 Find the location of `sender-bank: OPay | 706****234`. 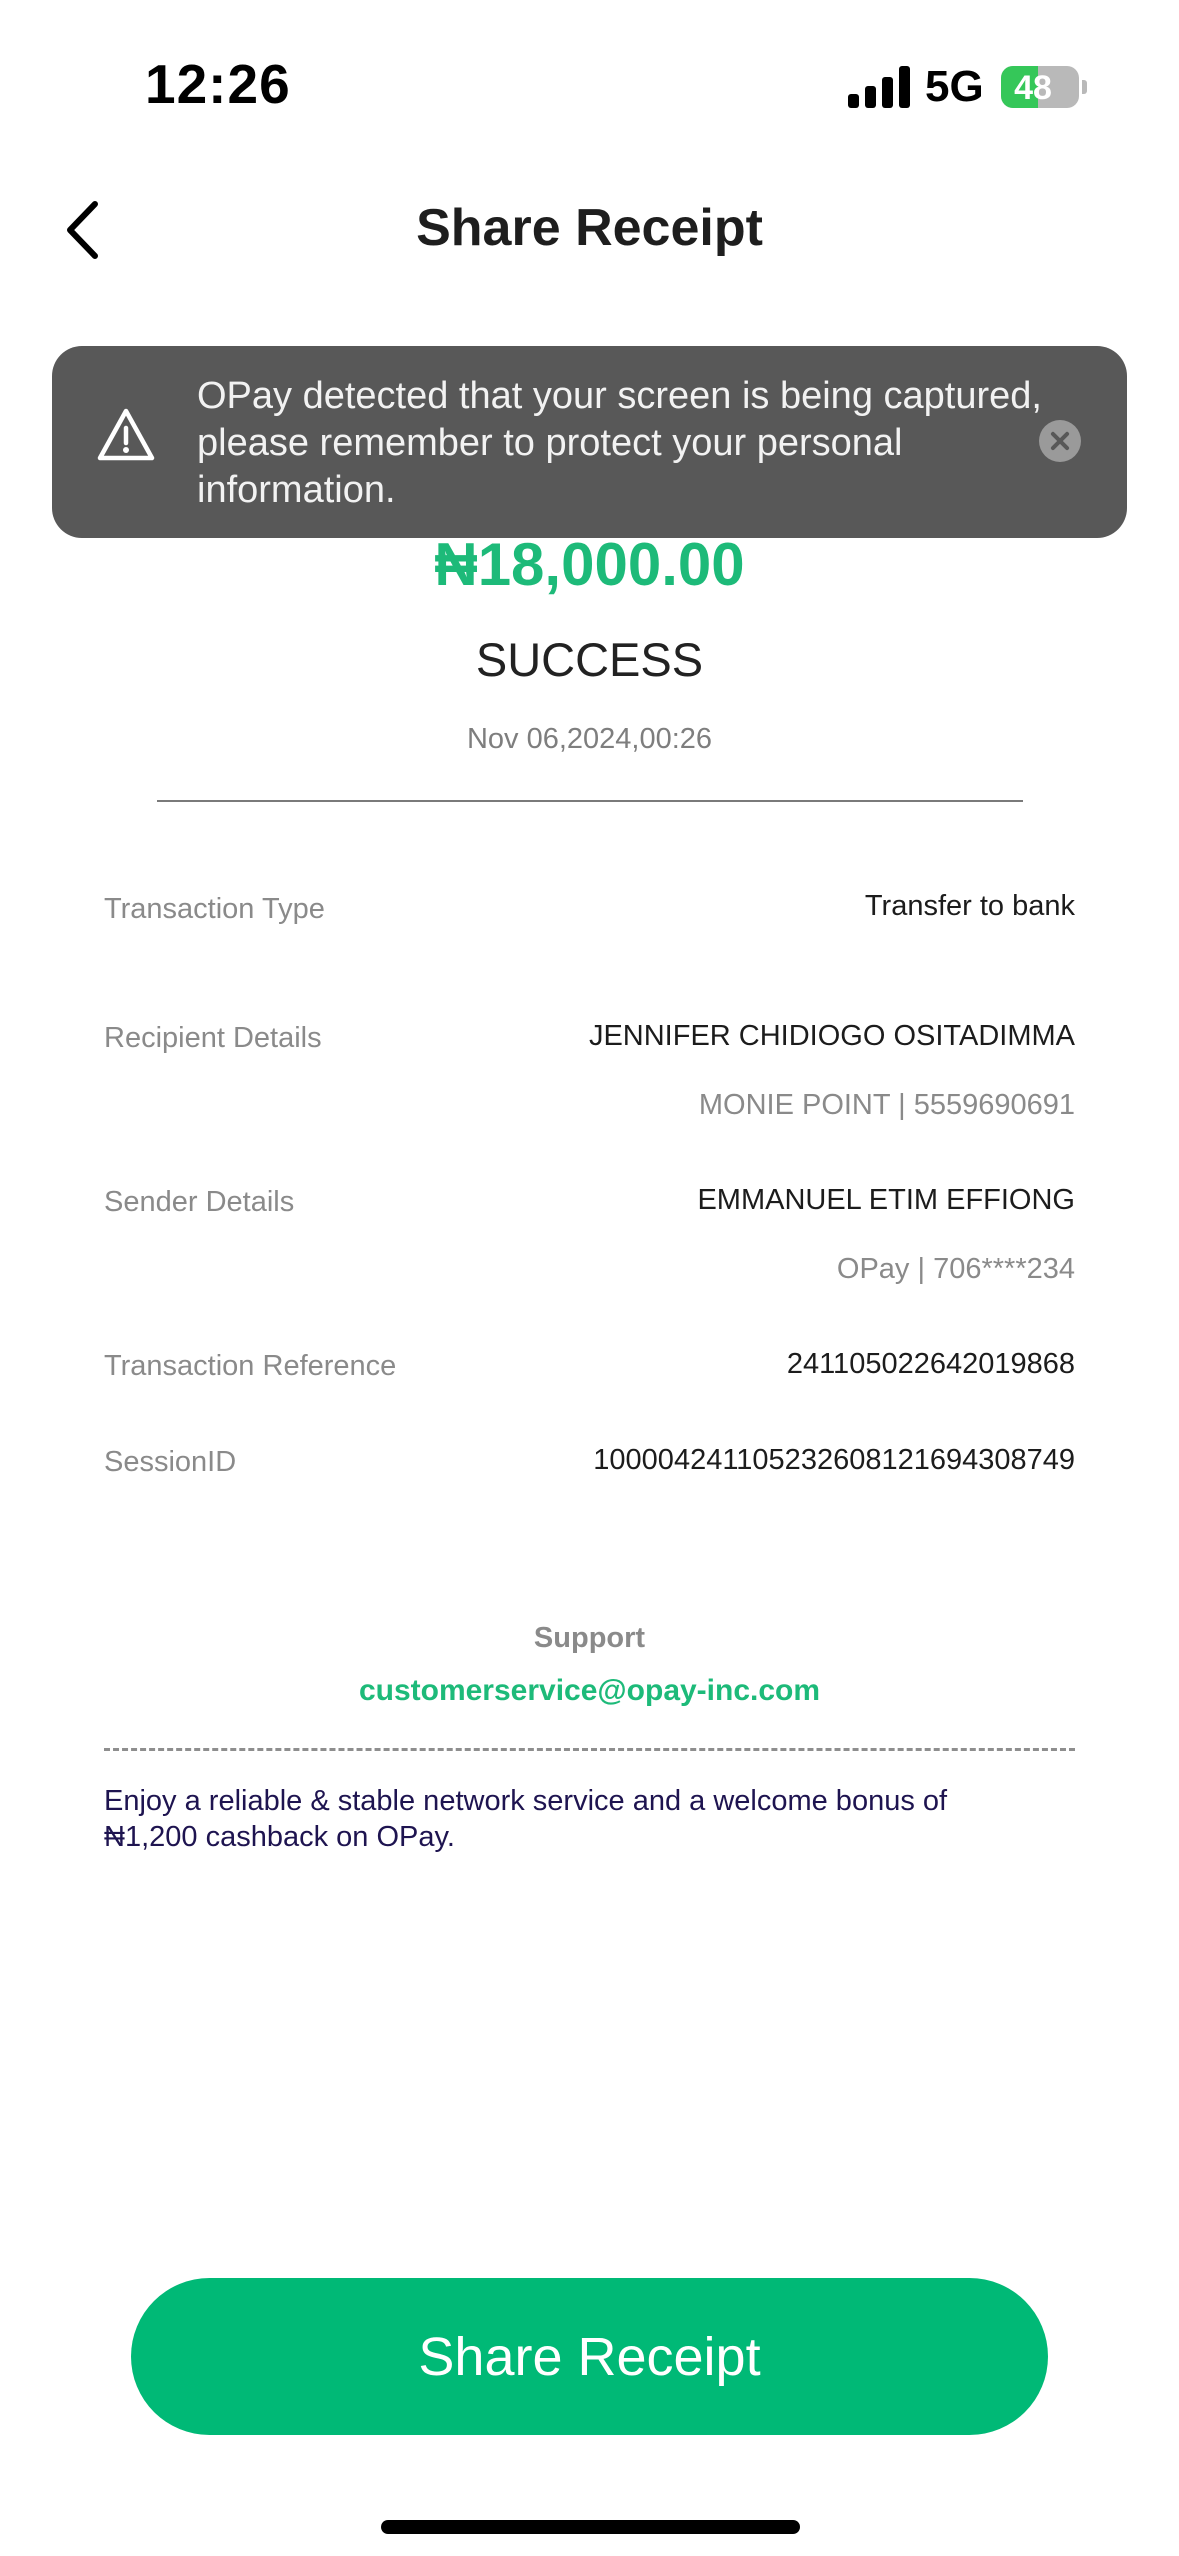

sender-bank: OPay | 706****234 is located at coordinates (955, 1269).